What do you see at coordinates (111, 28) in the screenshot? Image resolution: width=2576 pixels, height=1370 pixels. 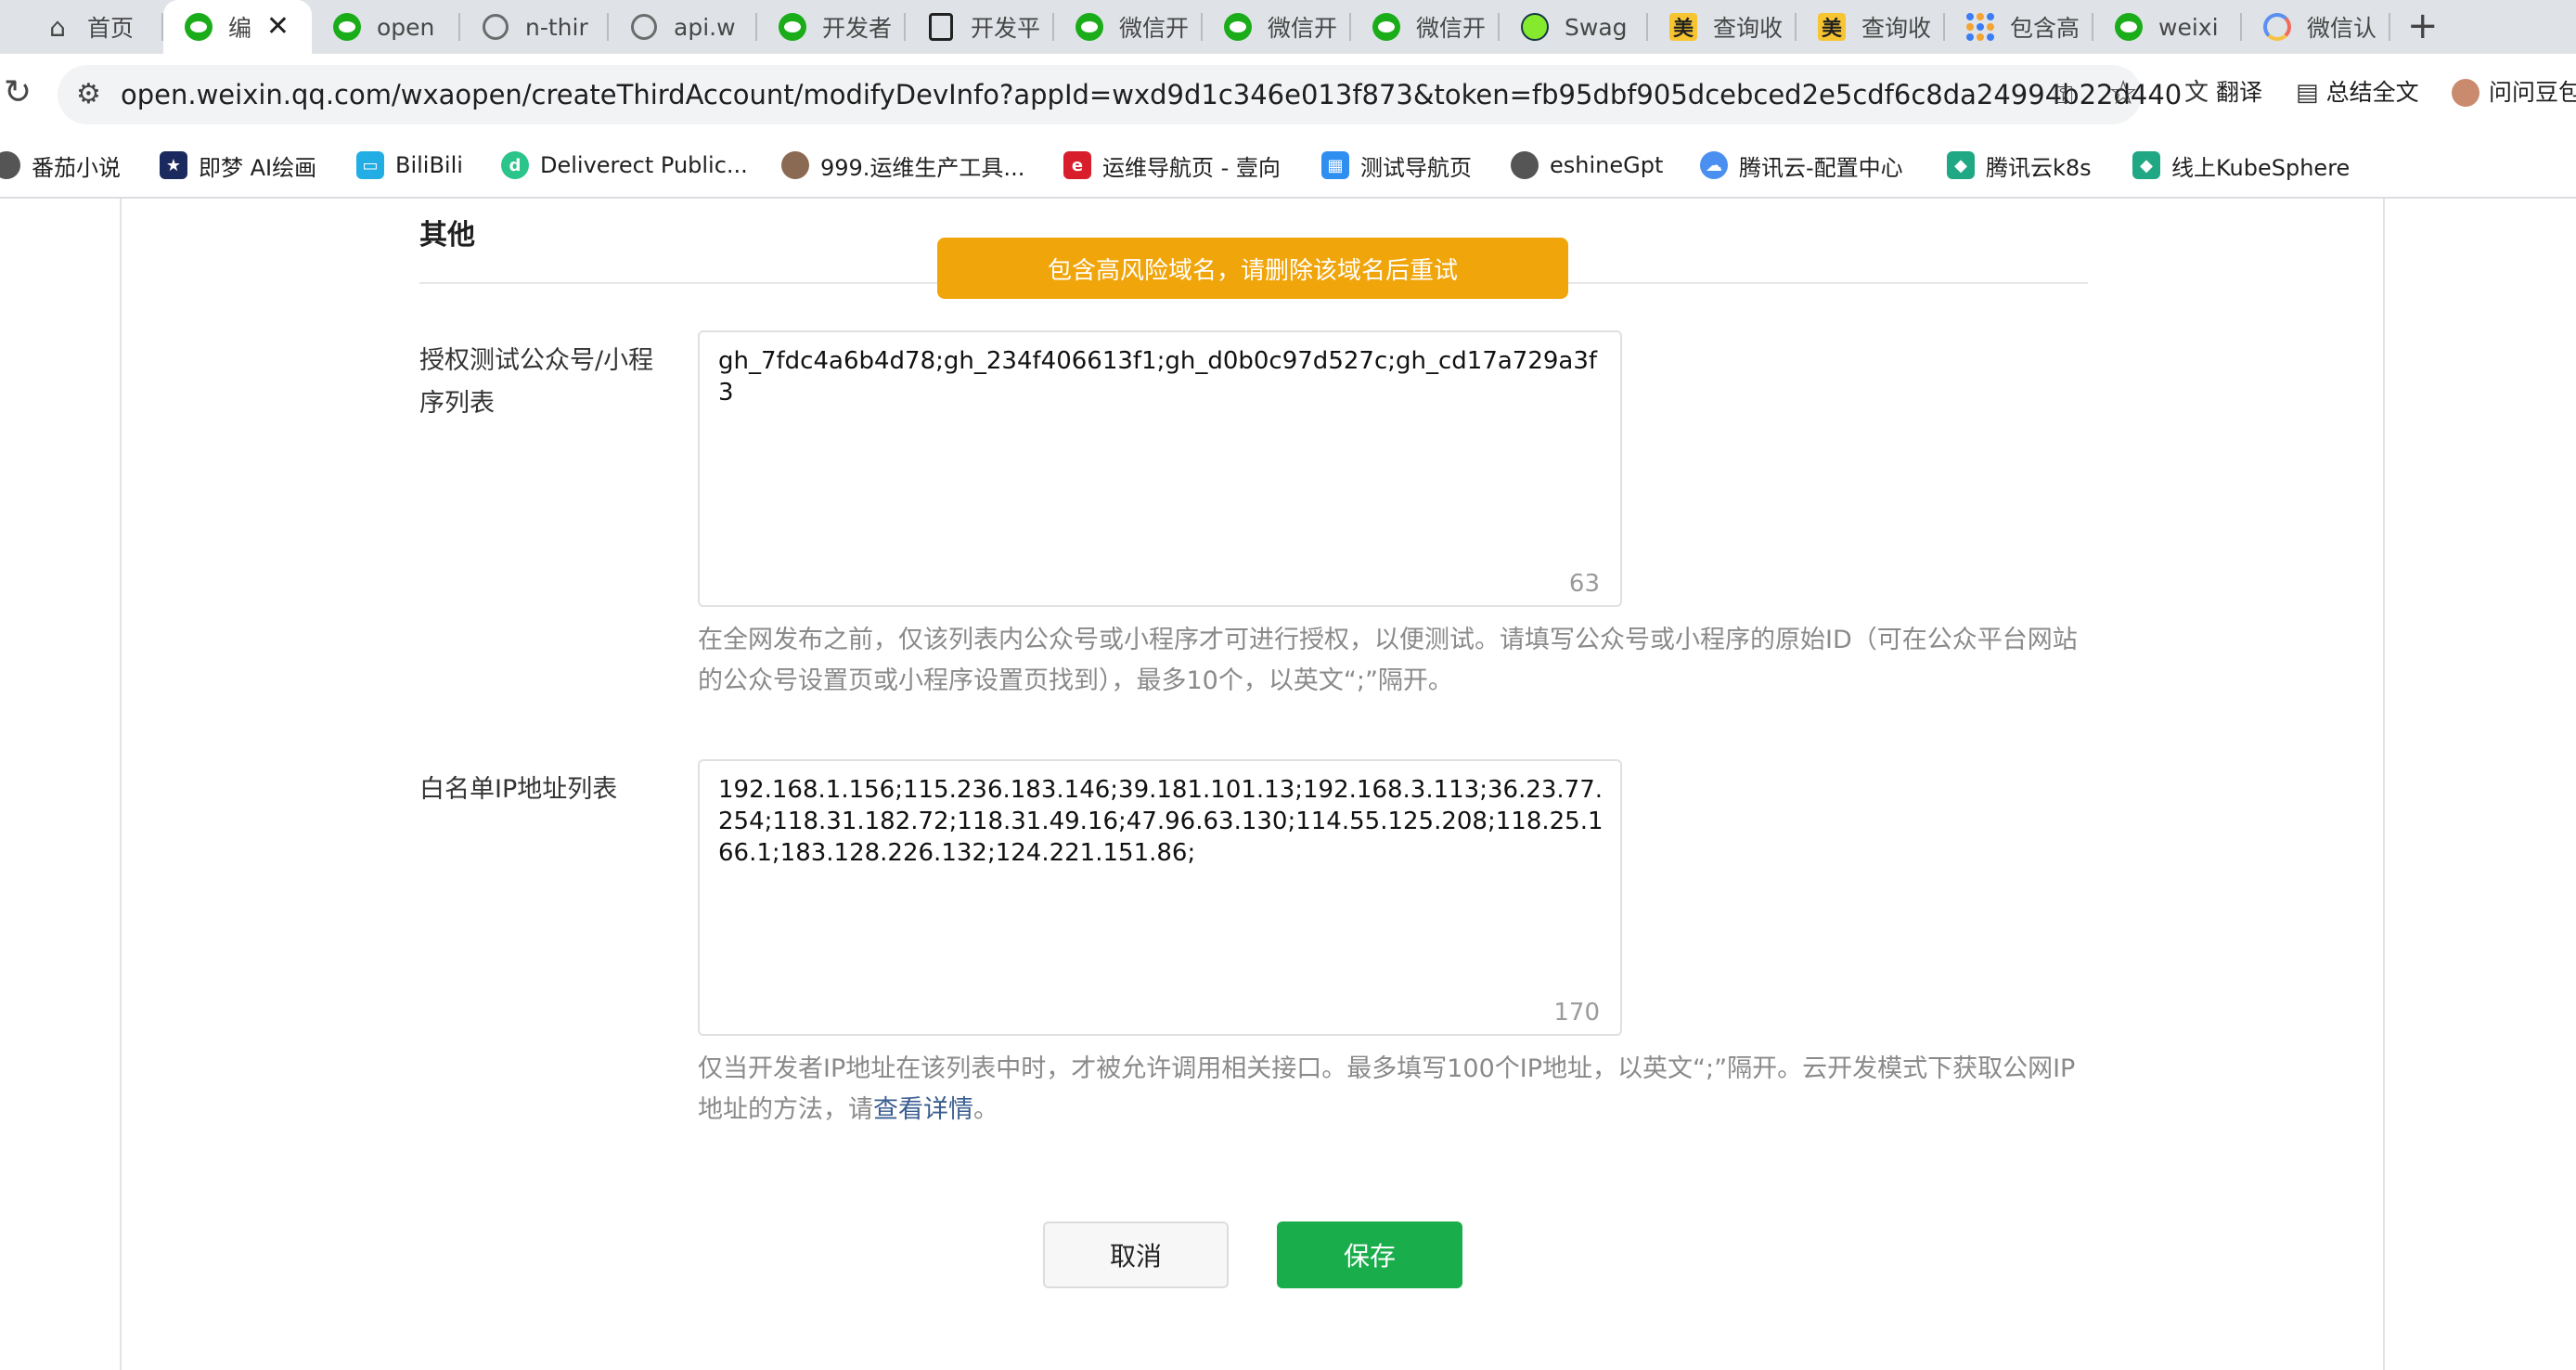 I see `tab-title: 首页` at bounding box center [111, 28].